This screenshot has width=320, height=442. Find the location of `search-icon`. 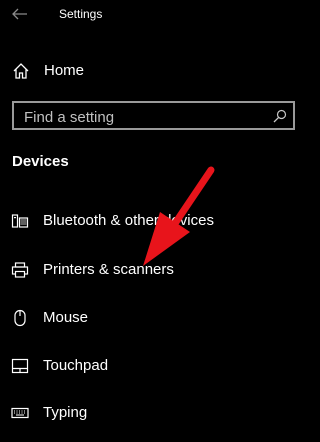

search-icon is located at coordinates (280, 116).